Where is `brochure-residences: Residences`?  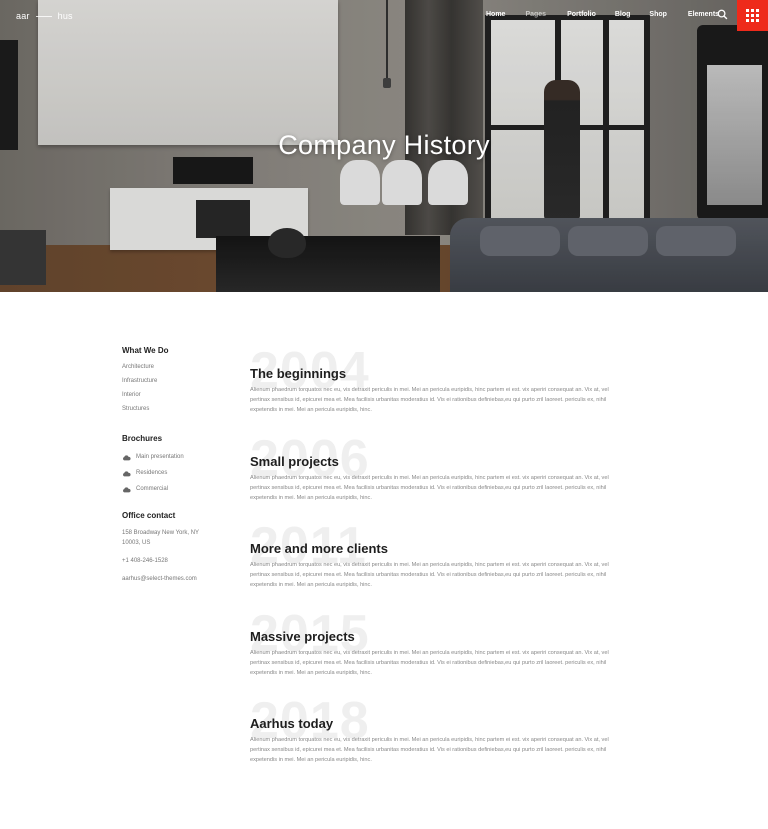 brochure-residences: Residences is located at coordinates (177, 473).